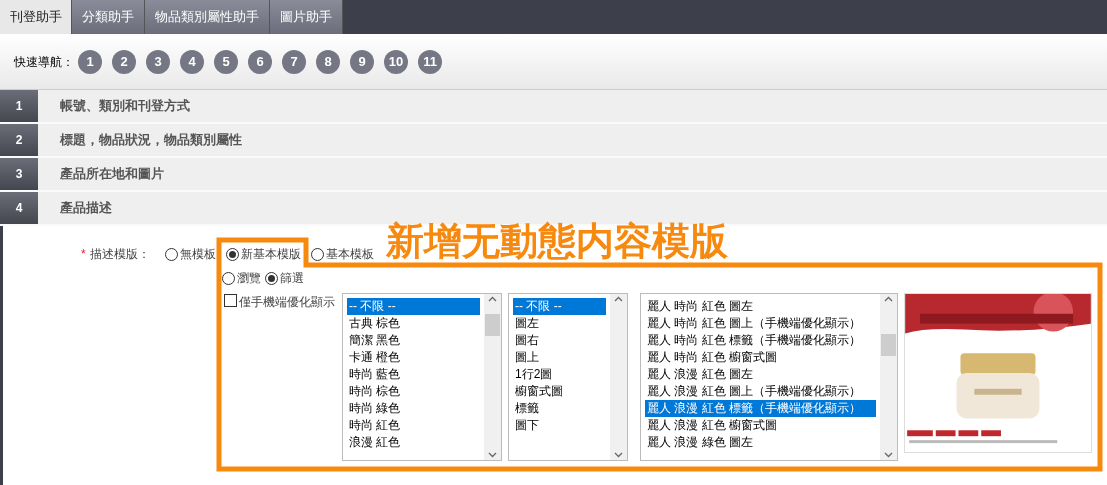 This screenshot has height=485, width=1107. What do you see at coordinates (260, 61) in the screenshot?
I see `nav-step-button: 6` at bounding box center [260, 61].